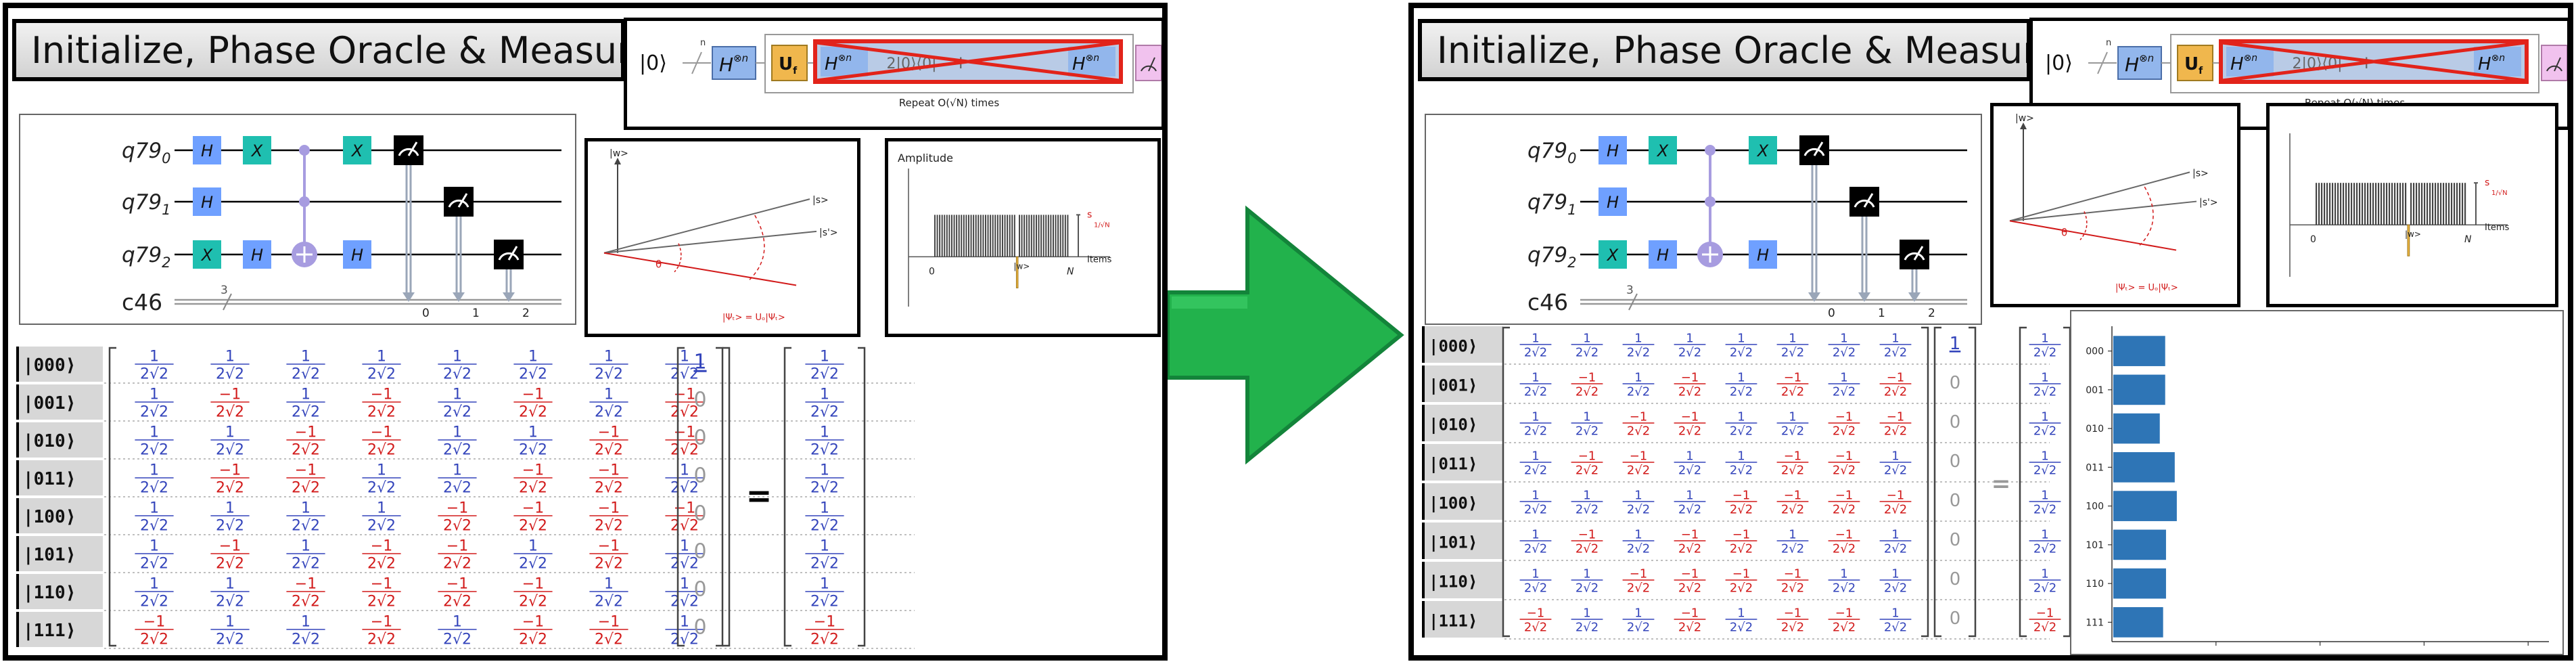  What do you see at coordinates (1453, 464) in the screenshot?
I see `svg-text: |011⟩` at bounding box center [1453, 464].